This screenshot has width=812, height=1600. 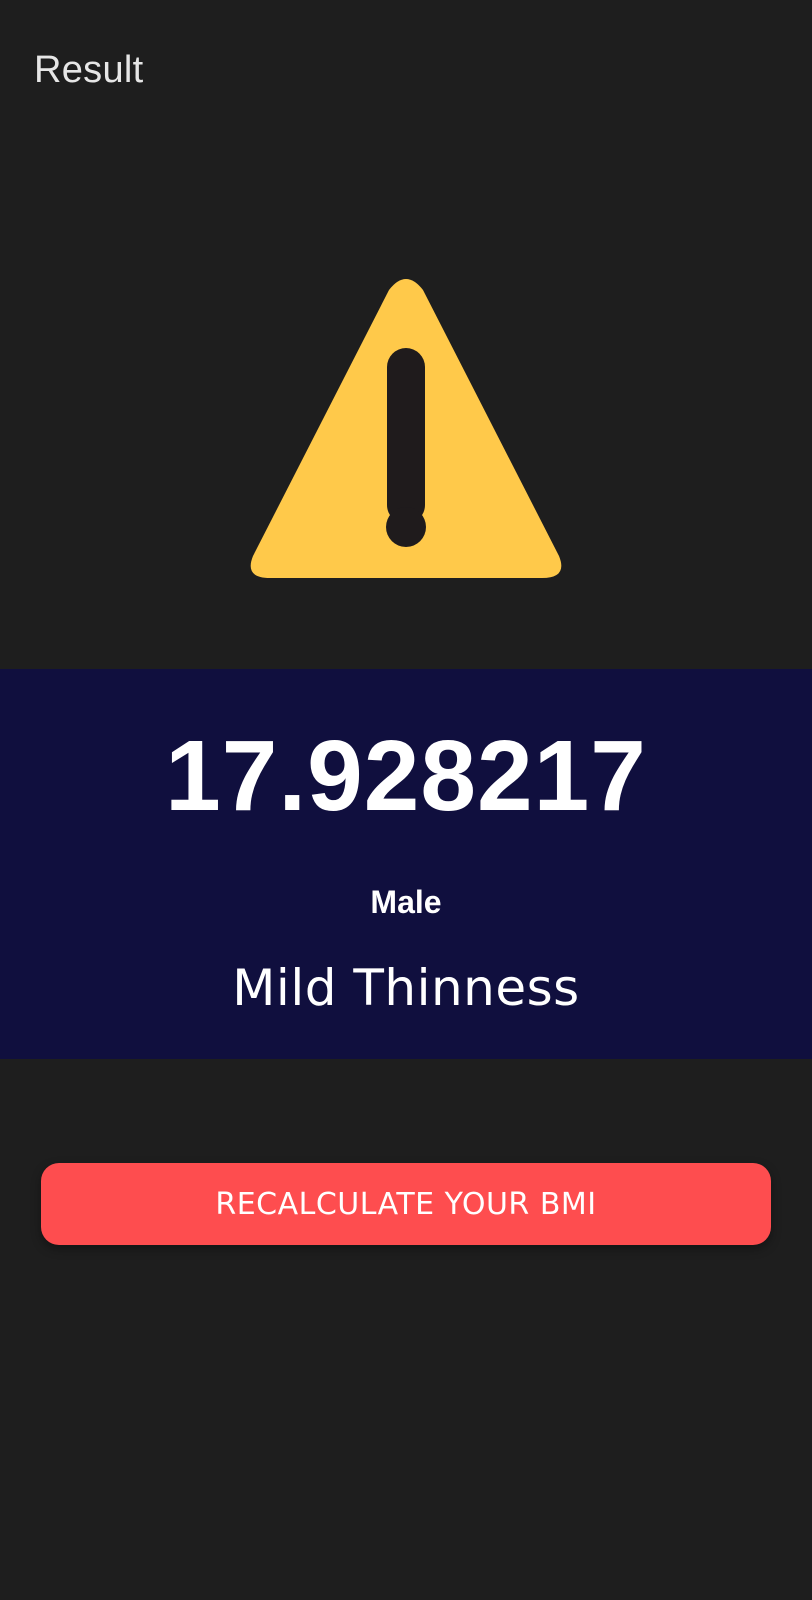 I want to click on gender-label: Male, so click(x=406, y=902).